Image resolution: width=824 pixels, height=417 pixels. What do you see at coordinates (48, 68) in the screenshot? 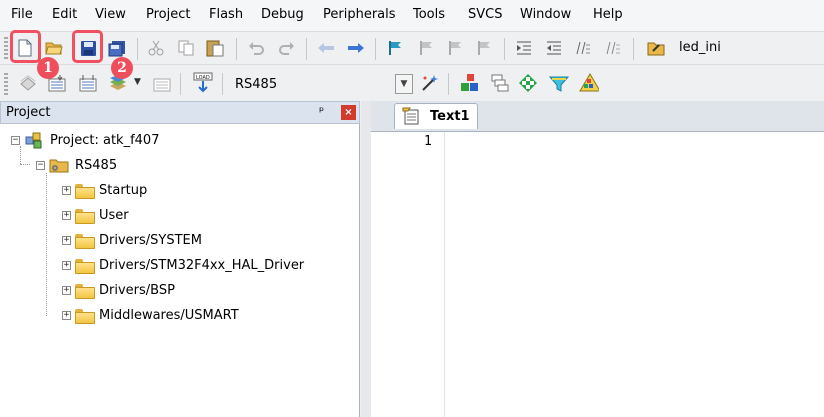
I see `step-badge-1: 1` at bounding box center [48, 68].